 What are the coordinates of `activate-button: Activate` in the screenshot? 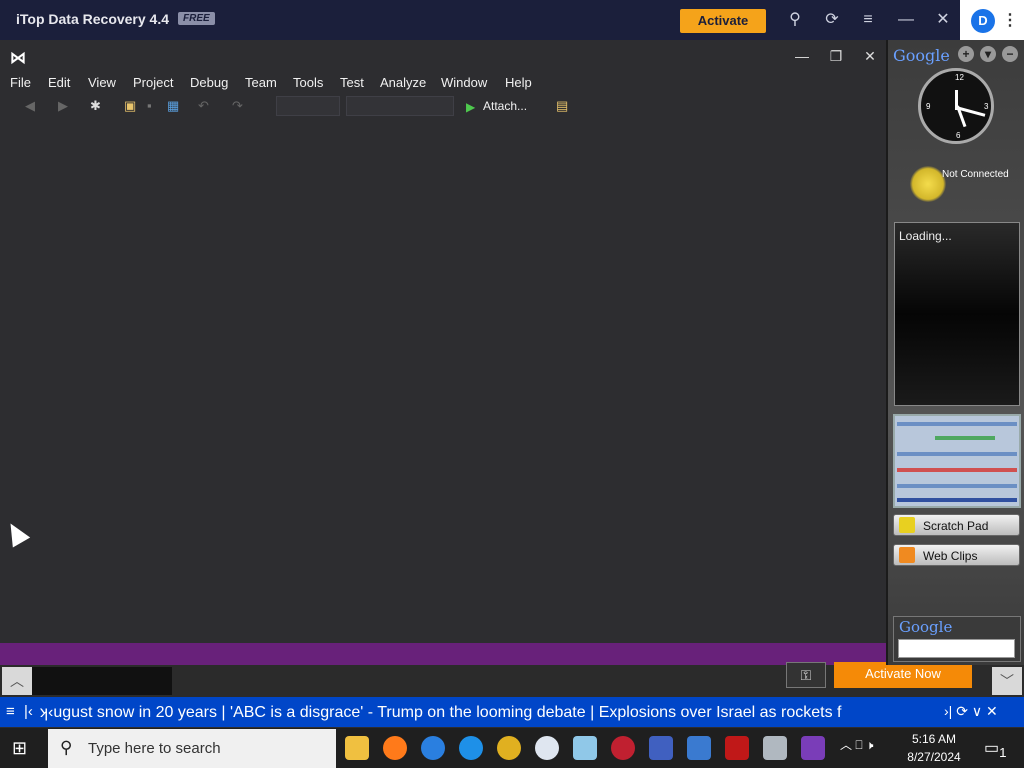 It's located at (723, 21).